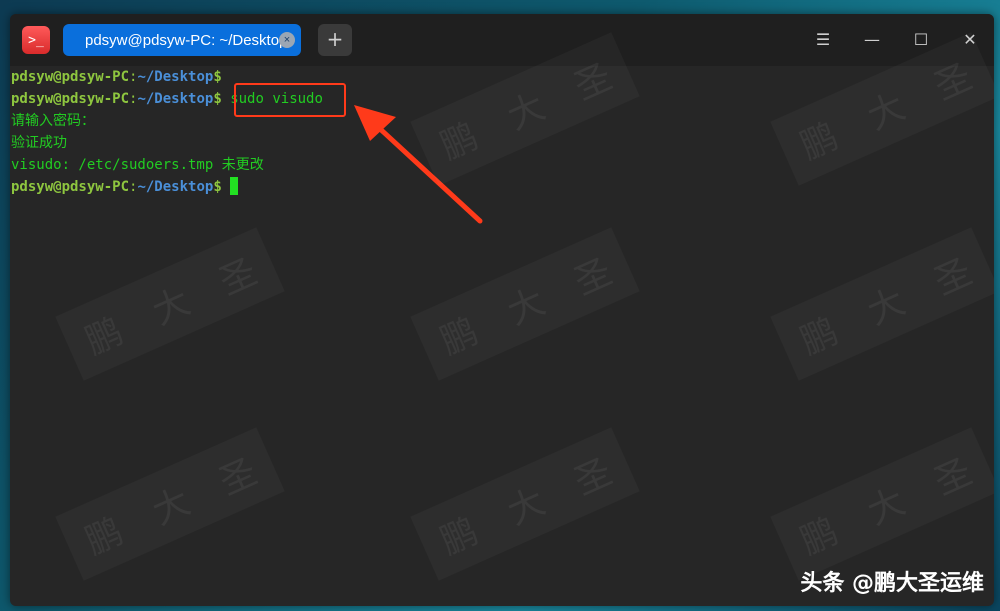 The height and width of the screenshot is (611, 1000). Describe the element at coordinates (234, 186) in the screenshot. I see `text-cursor` at that location.